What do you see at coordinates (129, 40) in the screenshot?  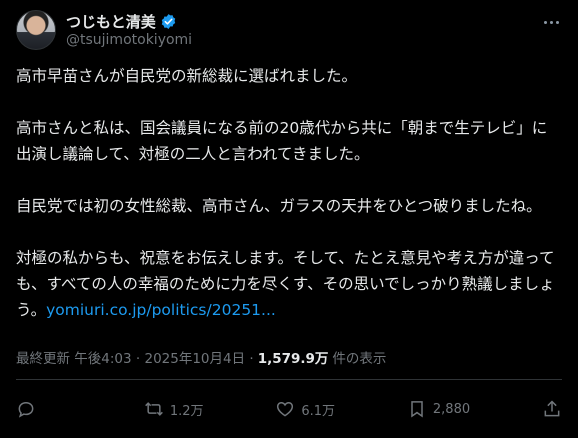 I see `handle: @tsujimotokiyomi` at bounding box center [129, 40].